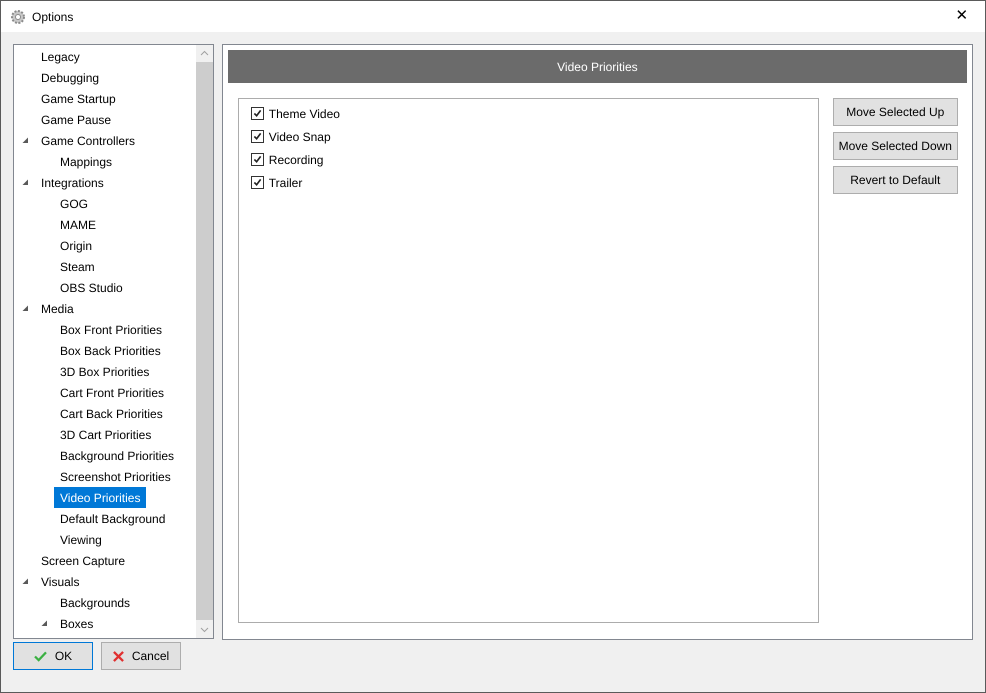  I want to click on tree-item: Origin, so click(76, 245).